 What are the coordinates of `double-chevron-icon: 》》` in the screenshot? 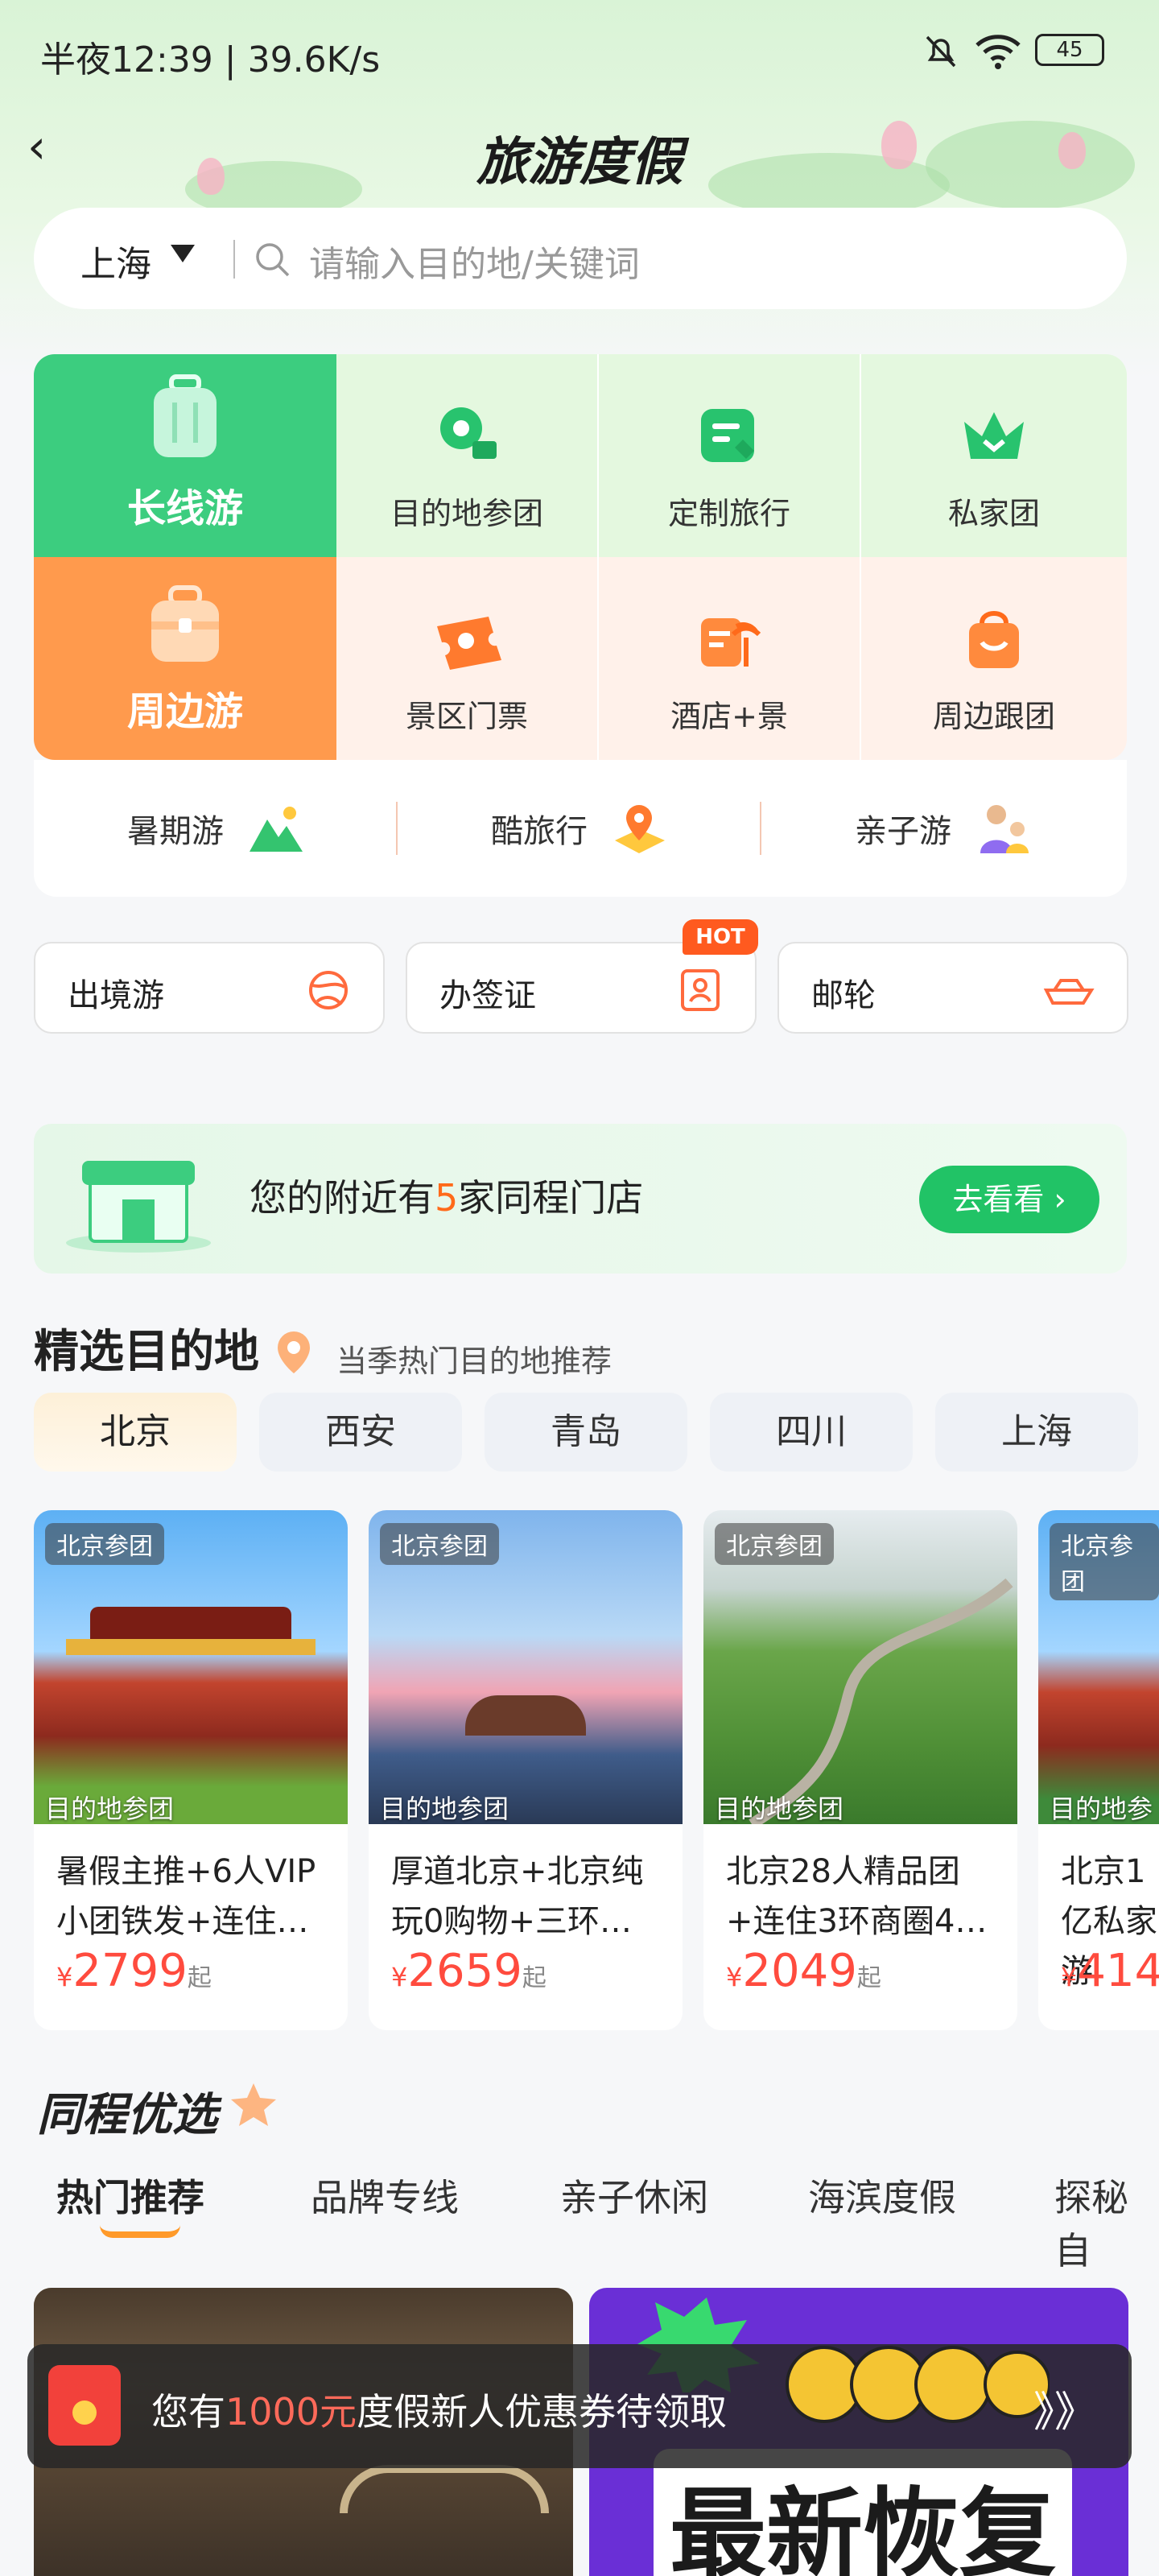 It's located at (1064, 2412).